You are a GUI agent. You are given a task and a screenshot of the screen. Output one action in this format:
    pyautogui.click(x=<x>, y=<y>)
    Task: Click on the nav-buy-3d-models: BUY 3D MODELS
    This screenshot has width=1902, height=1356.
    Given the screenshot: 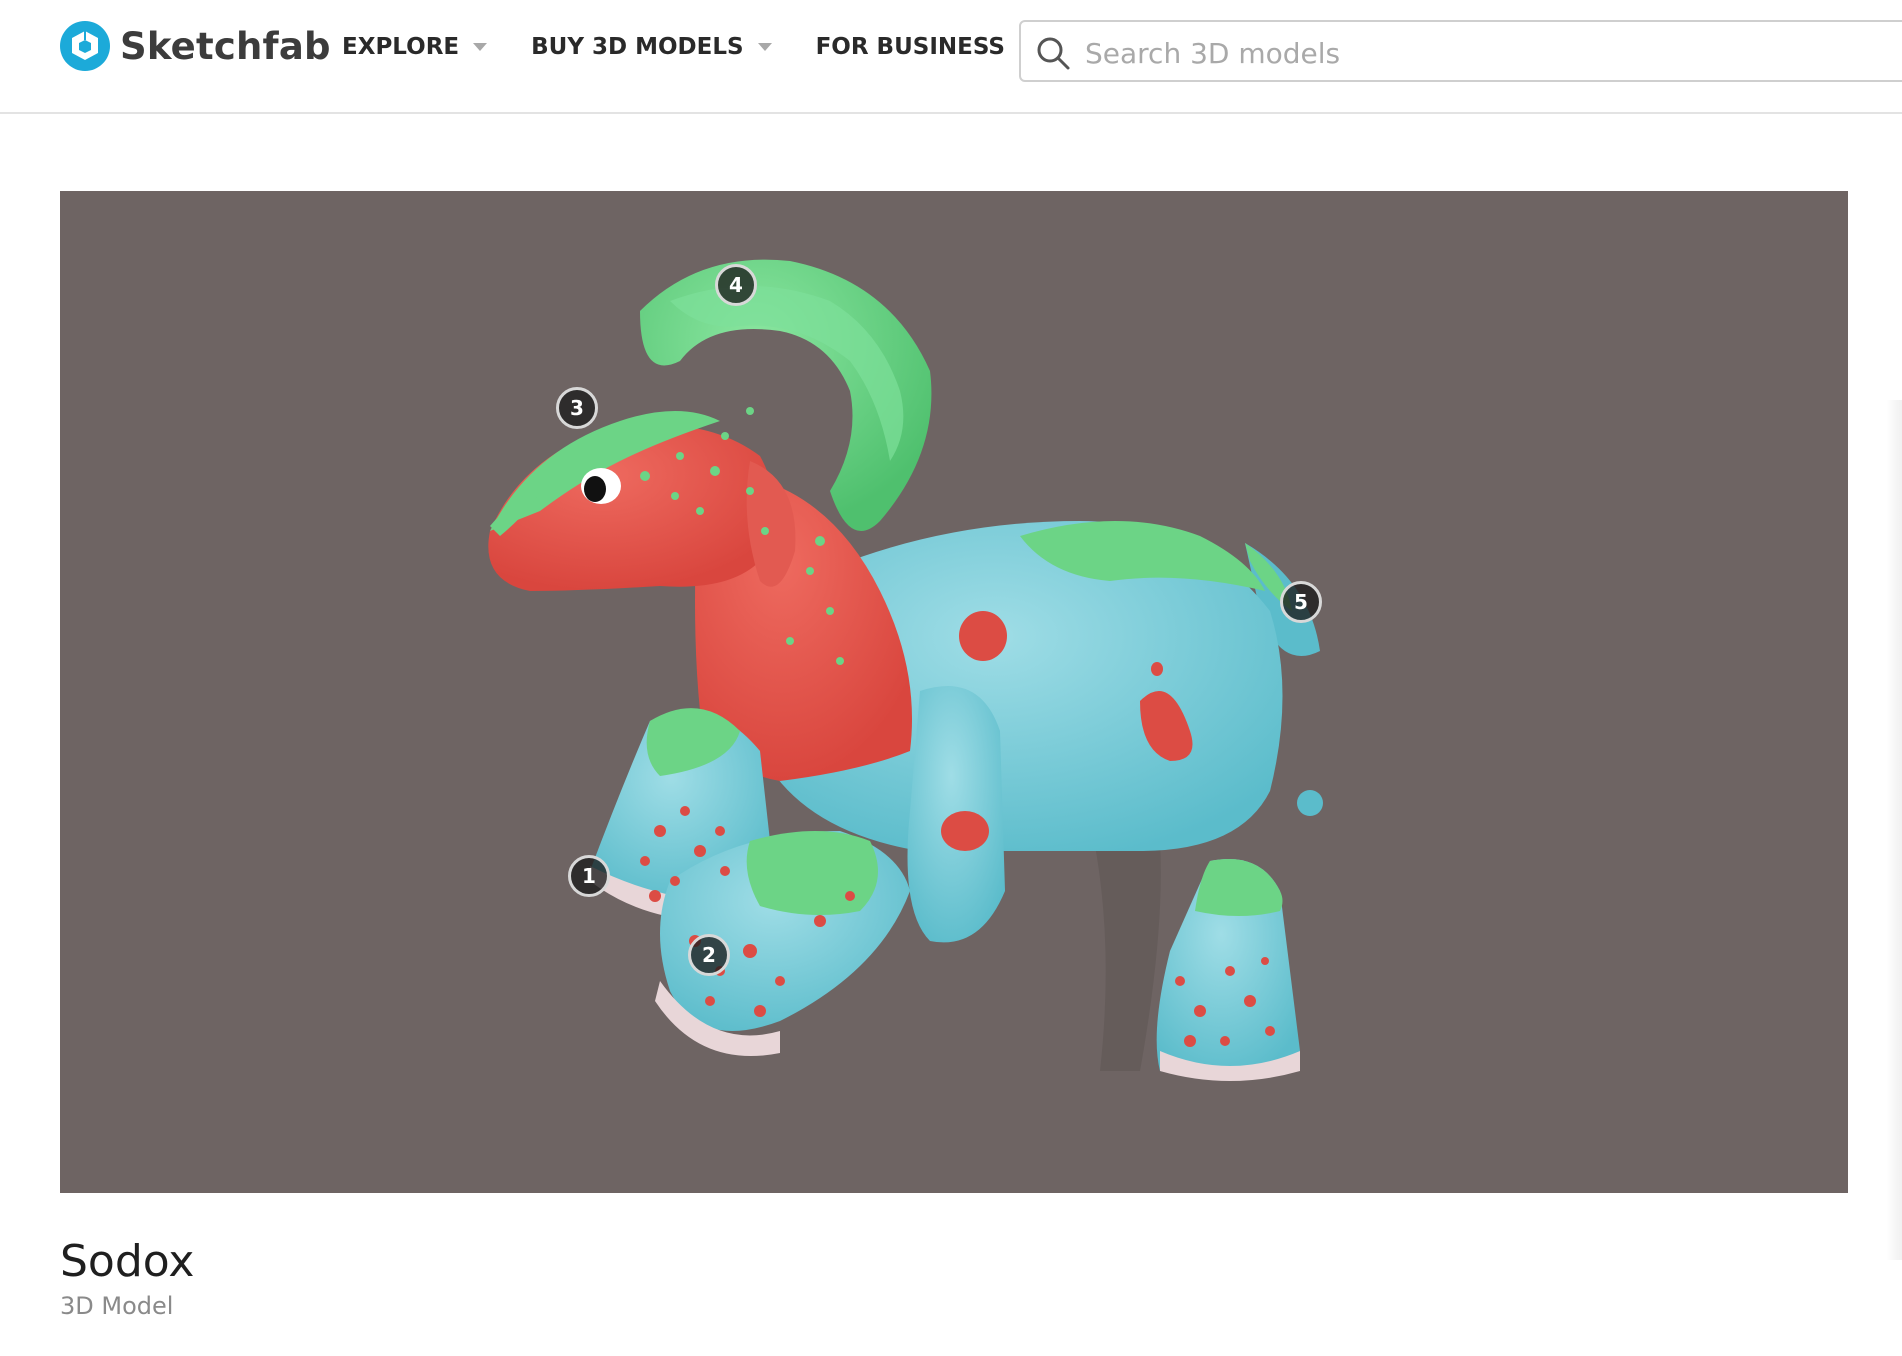 What is the action you would take?
    pyautogui.click(x=651, y=47)
    